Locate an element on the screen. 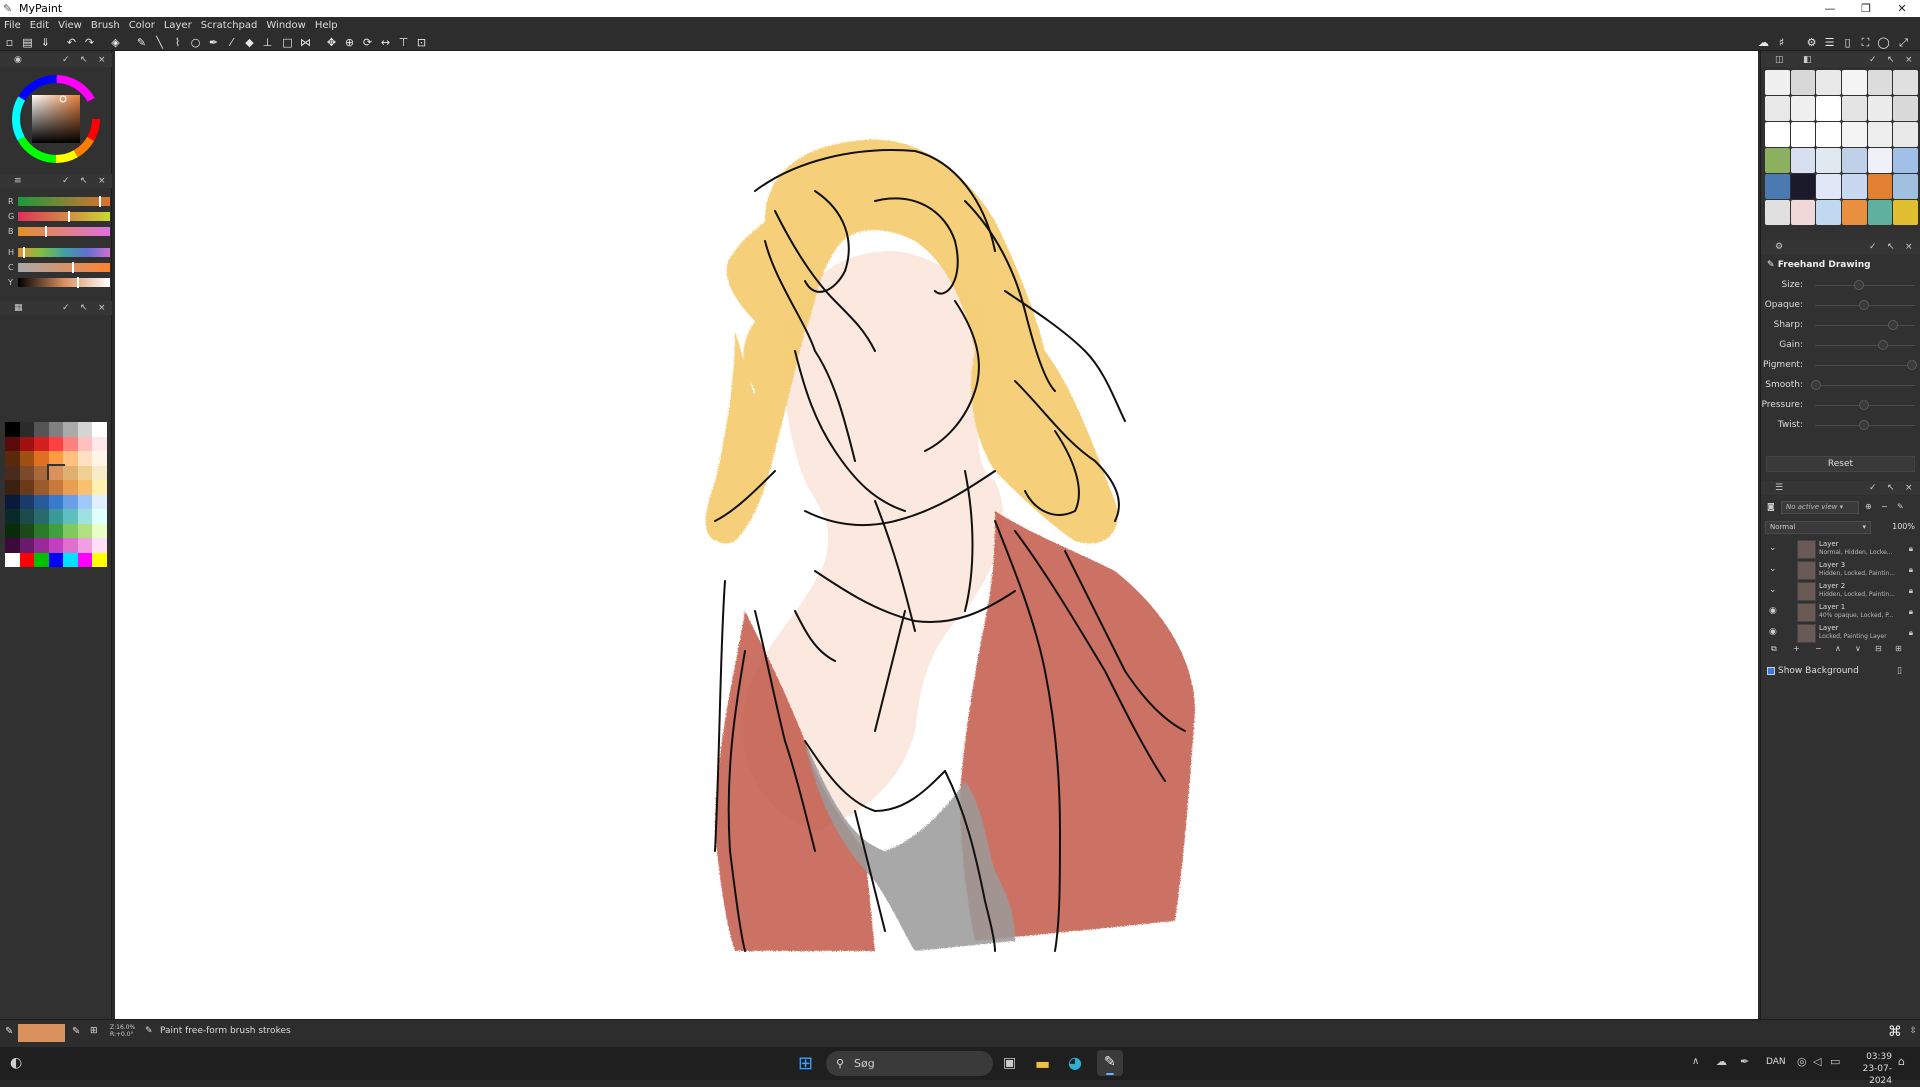 This screenshot has width=1920, height=1087. tray-overflow-icon: ∧ is located at coordinates (1695, 1061).